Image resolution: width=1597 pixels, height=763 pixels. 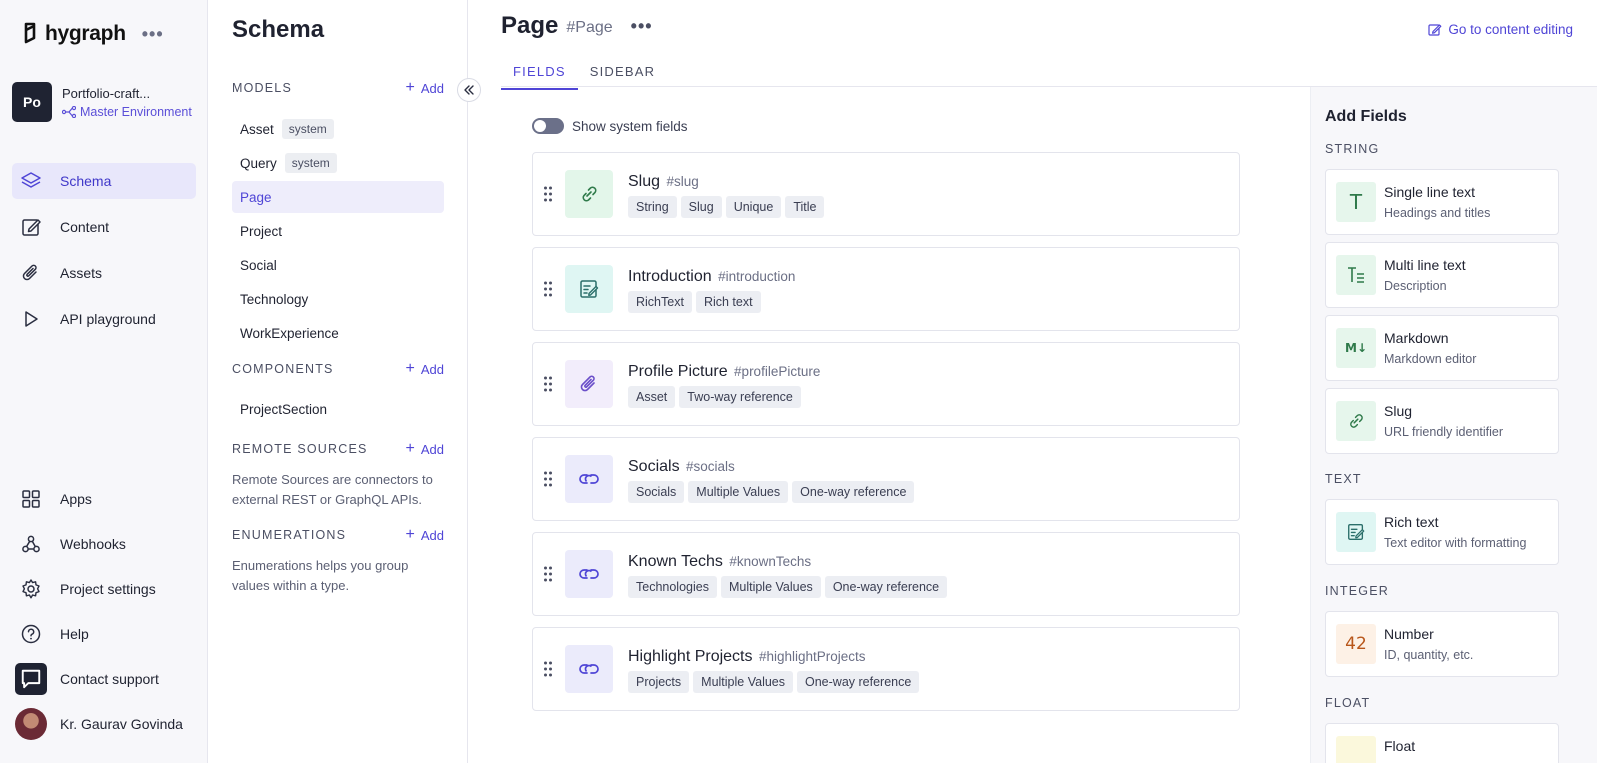 What do you see at coordinates (338, 231) in the screenshot?
I see `model-item-project: Project` at bounding box center [338, 231].